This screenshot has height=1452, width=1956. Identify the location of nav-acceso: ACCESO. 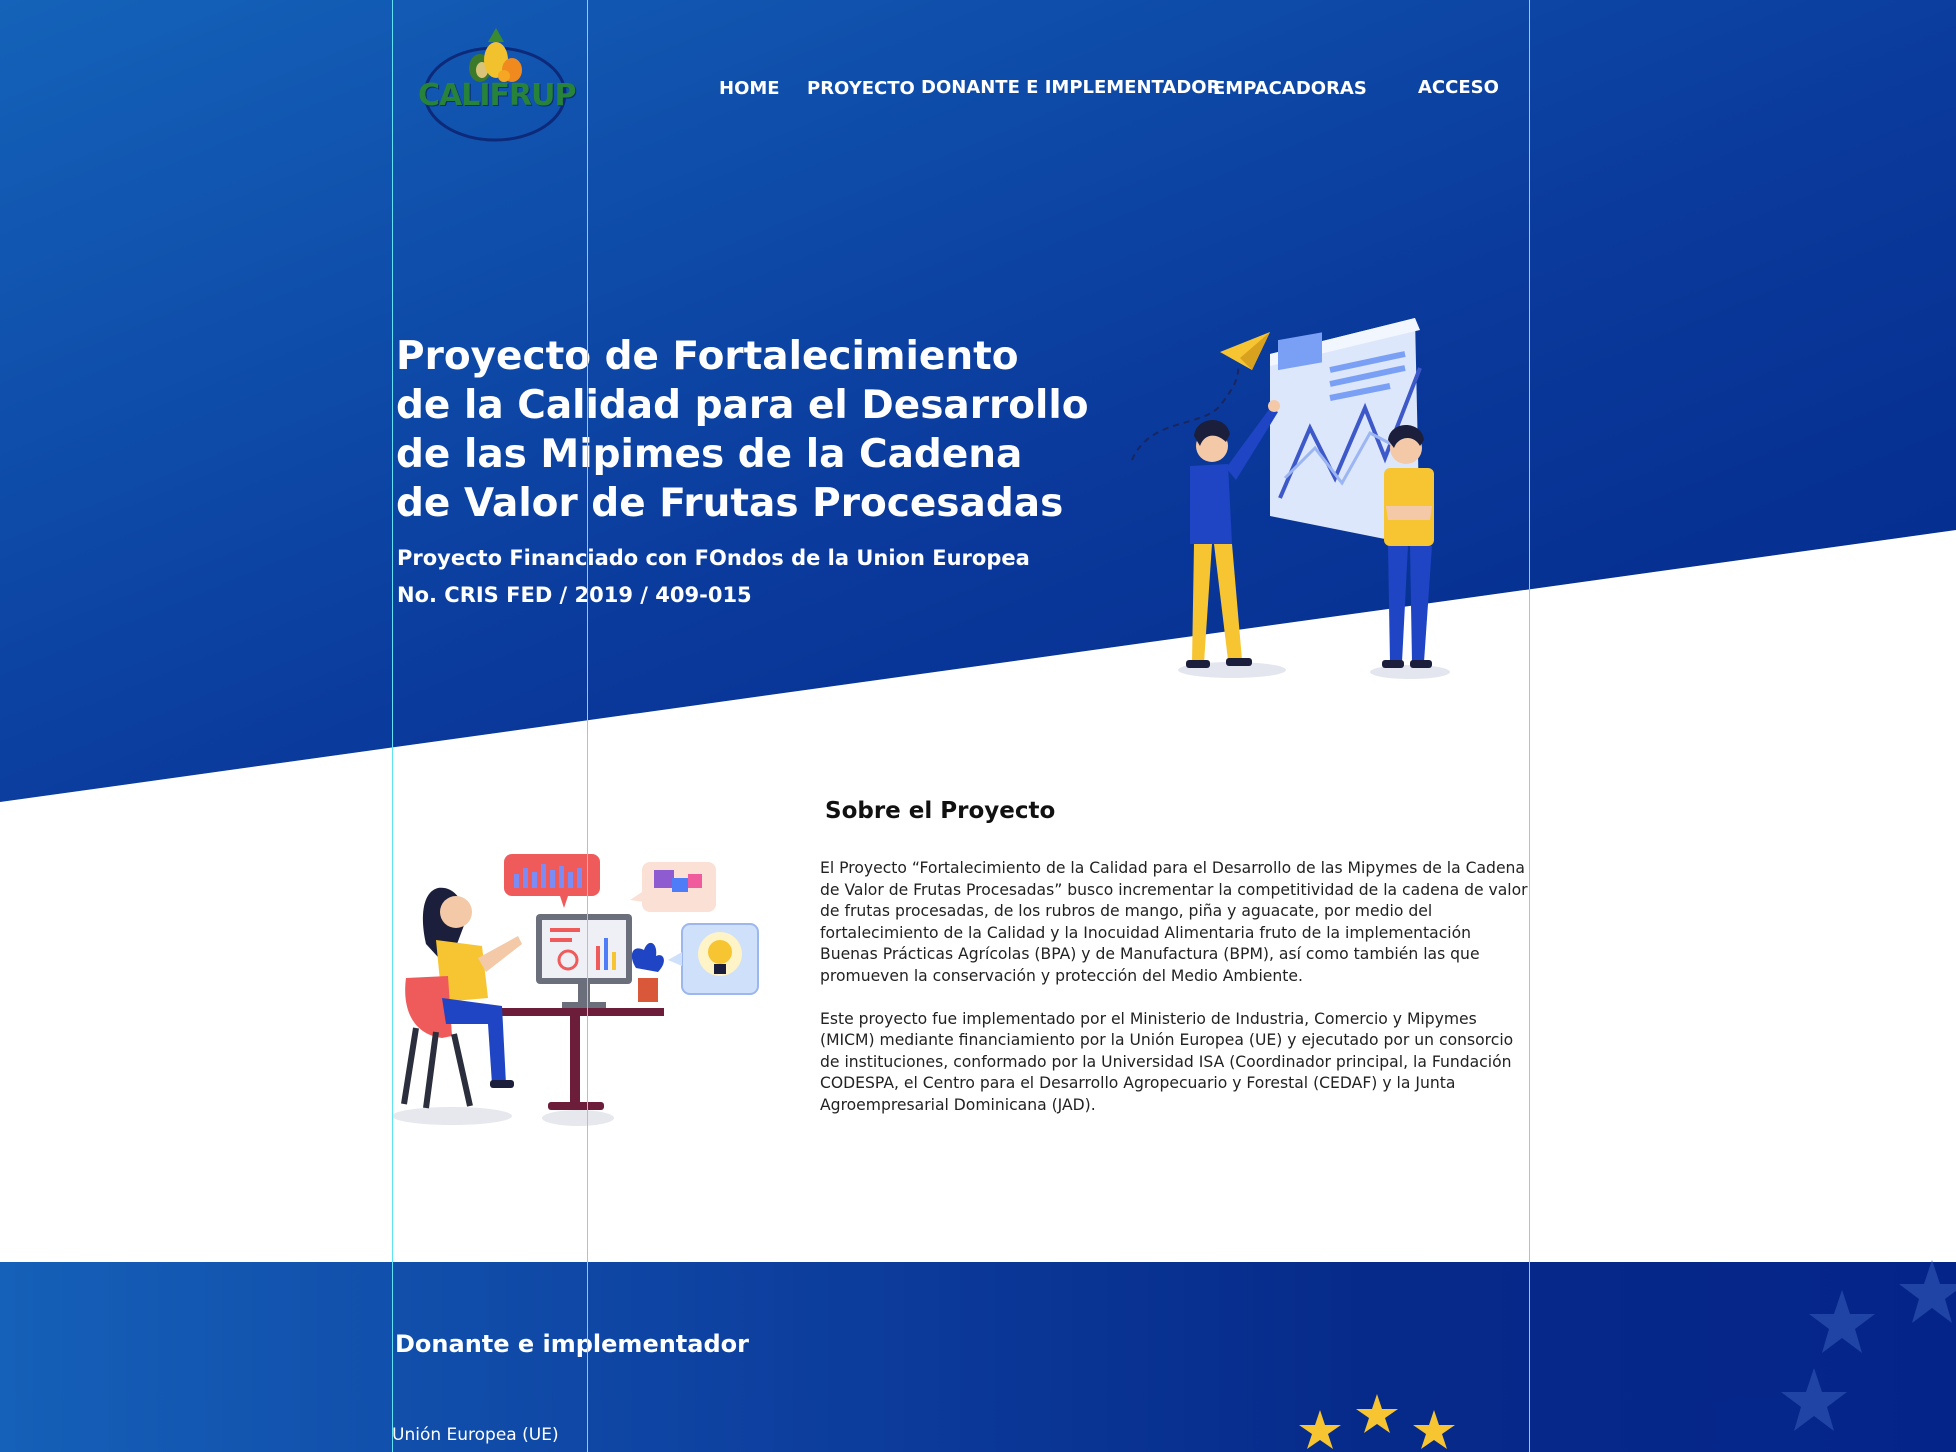
(1458, 87).